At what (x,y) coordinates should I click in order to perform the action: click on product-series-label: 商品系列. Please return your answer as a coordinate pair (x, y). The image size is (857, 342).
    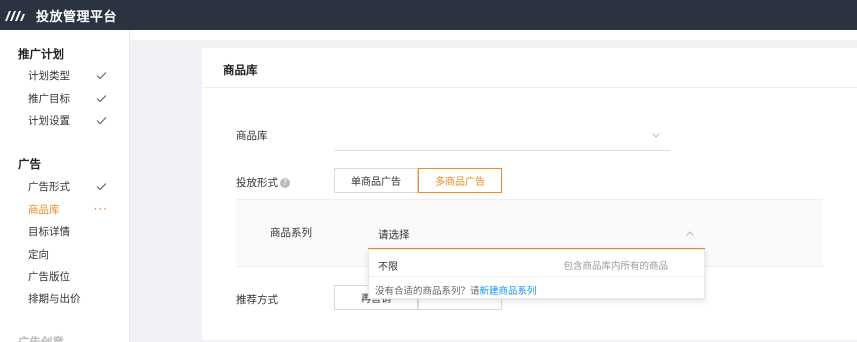
    Looking at the image, I should click on (291, 233).